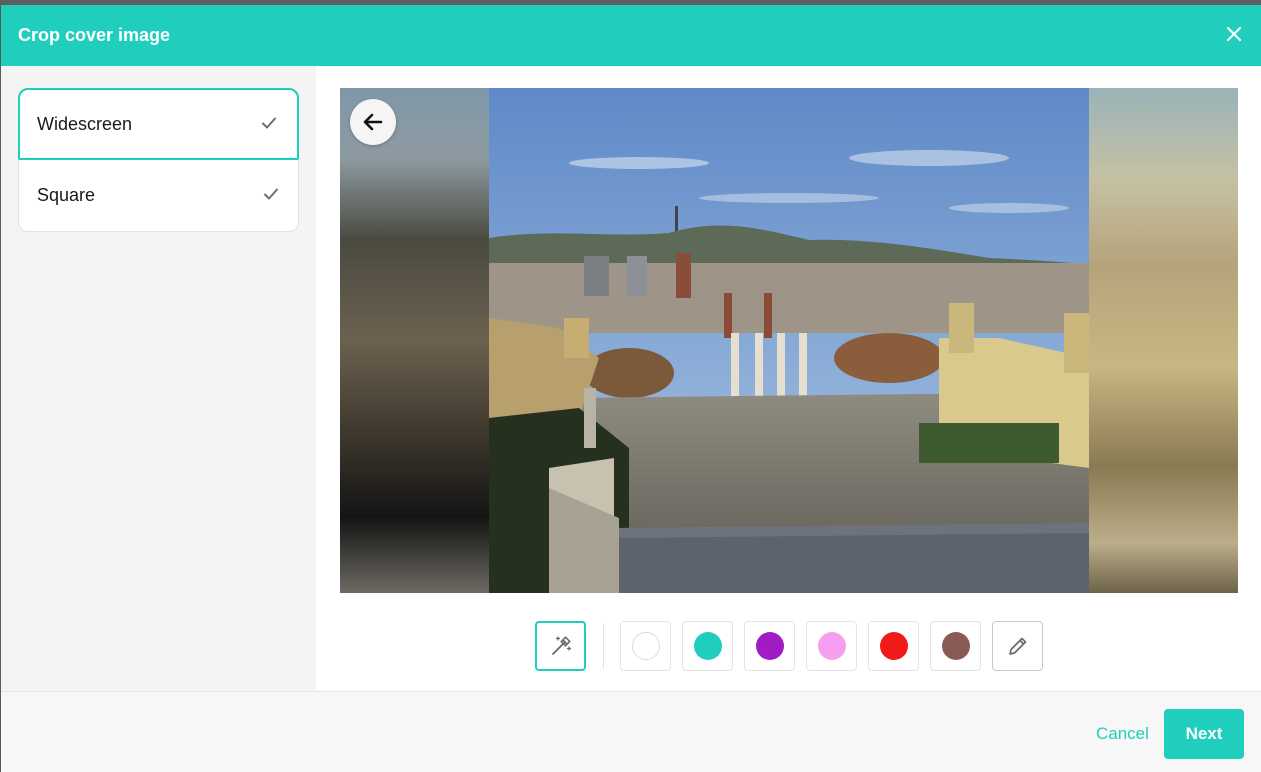  What do you see at coordinates (414, 340) in the screenshot?
I see `blurred-fill-left` at bounding box center [414, 340].